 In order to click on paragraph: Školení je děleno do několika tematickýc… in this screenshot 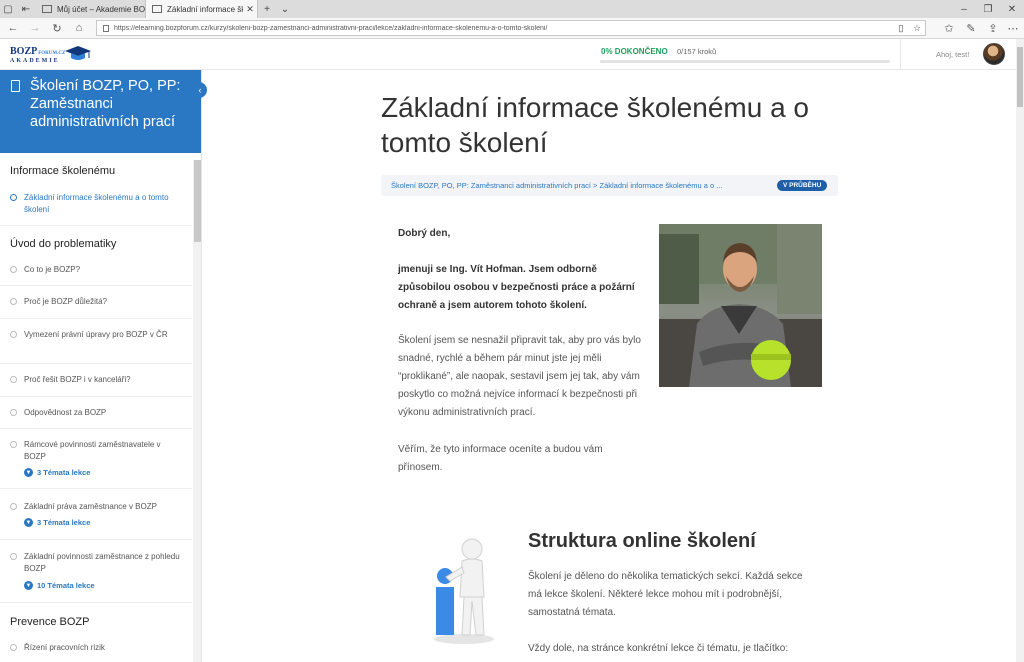, I will do `click(665, 594)`.